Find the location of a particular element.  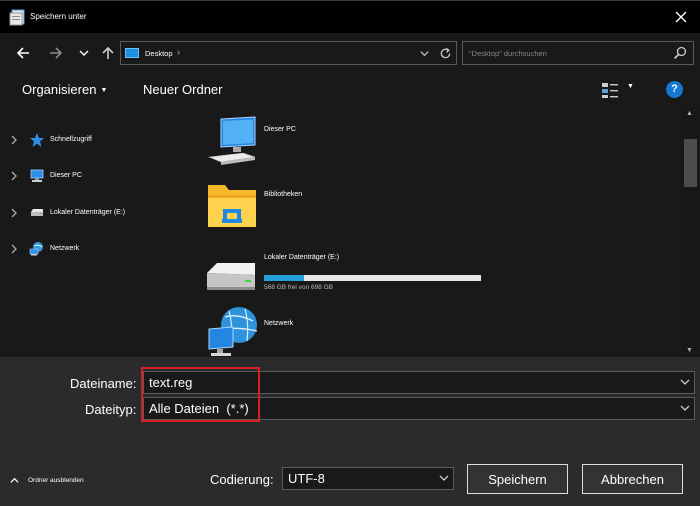

back-button is located at coordinates (23, 53).